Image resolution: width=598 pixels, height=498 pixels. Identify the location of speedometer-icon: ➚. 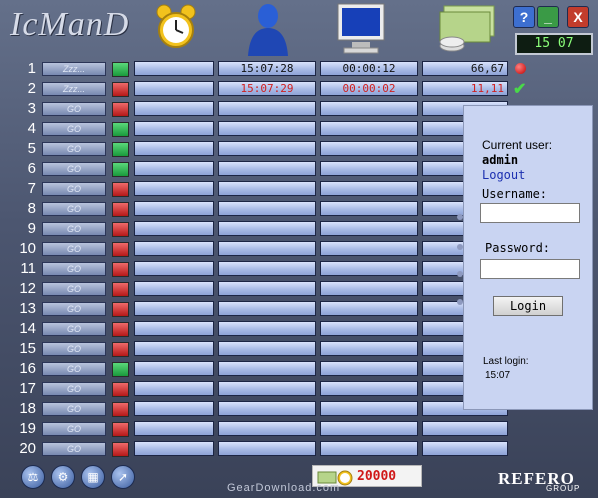
(123, 477).